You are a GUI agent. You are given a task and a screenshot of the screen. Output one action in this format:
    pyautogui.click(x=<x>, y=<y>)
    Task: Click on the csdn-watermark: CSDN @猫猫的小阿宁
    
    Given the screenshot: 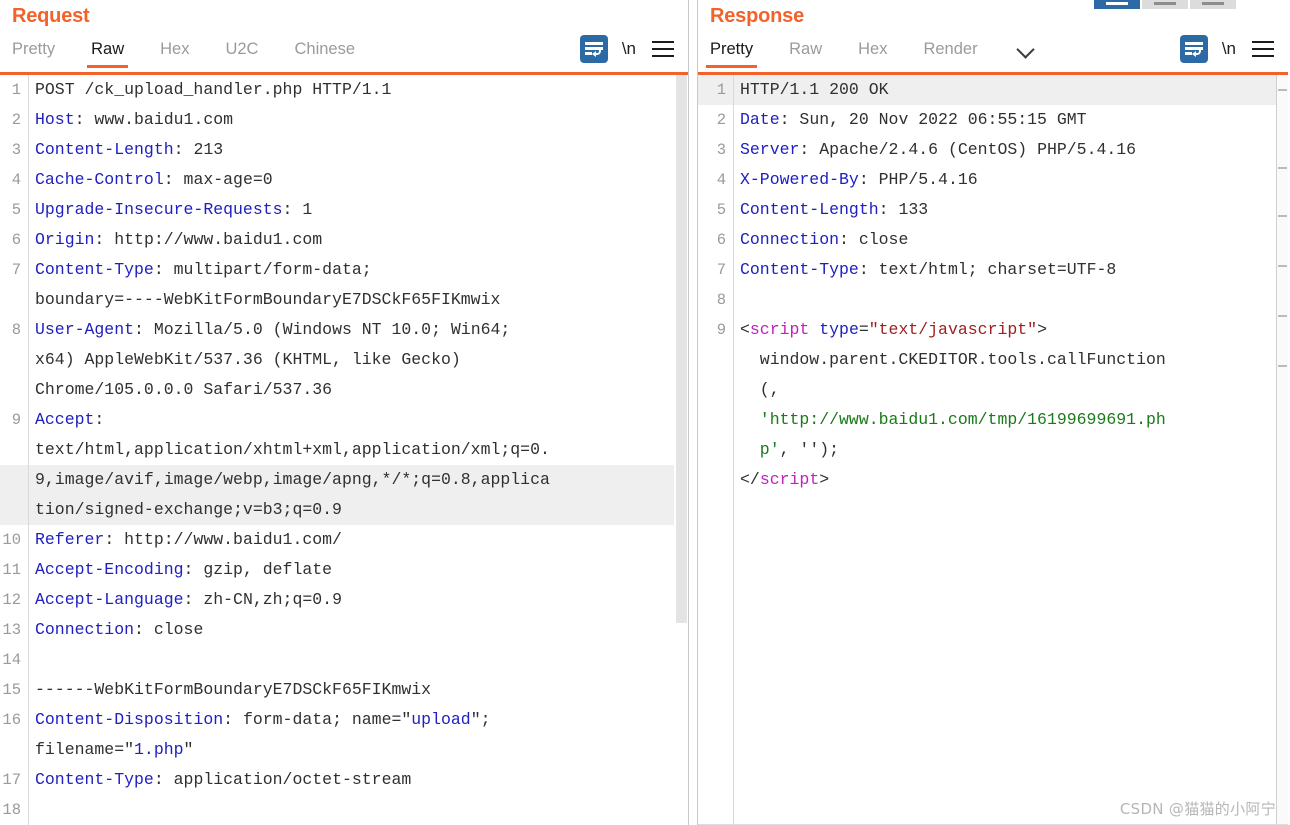 What is the action you would take?
    pyautogui.click(x=1197, y=809)
    